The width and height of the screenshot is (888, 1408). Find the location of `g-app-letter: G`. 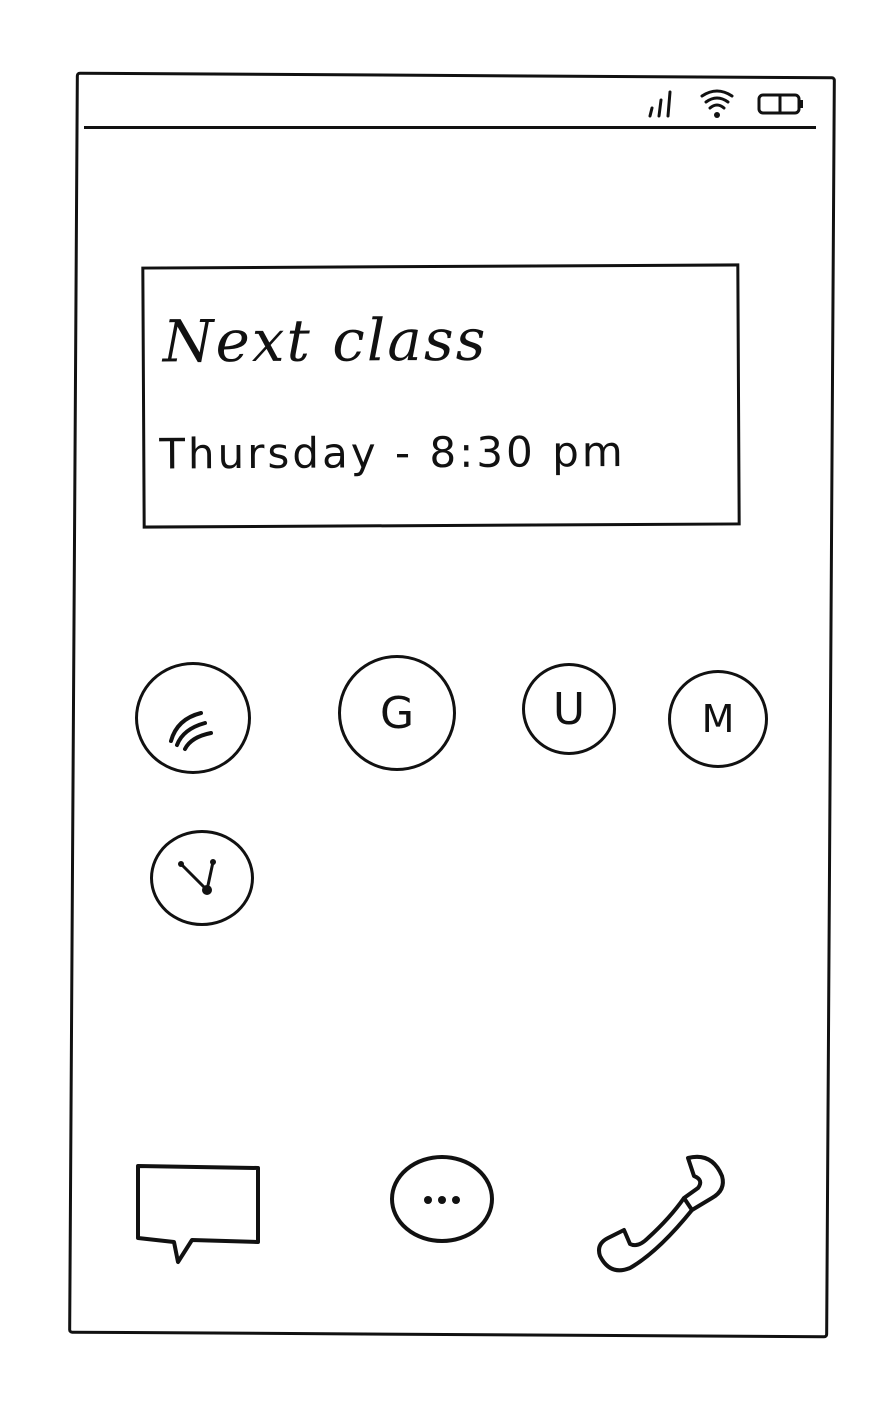

g-app-letter: G is located at coordinates (397, 713).